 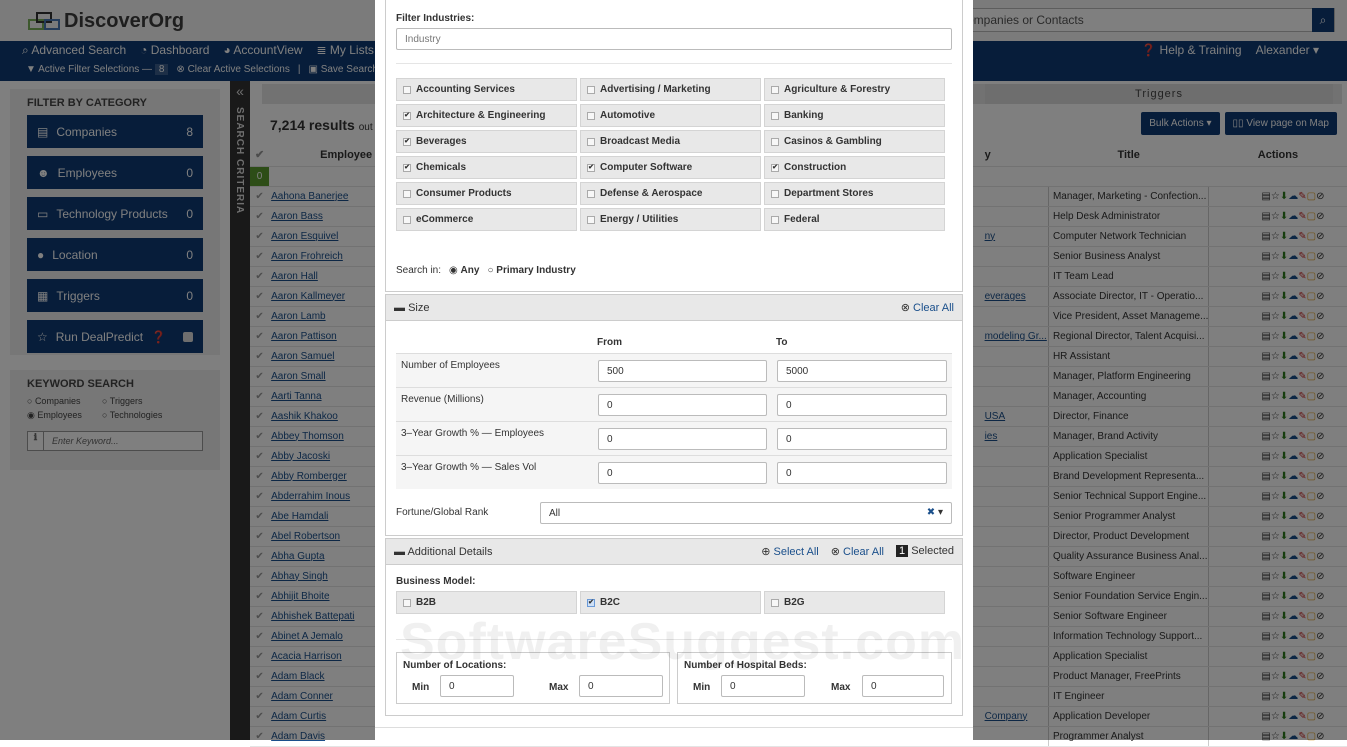 I want to click on size-to-input: 5000, so click(x=862, y=370).